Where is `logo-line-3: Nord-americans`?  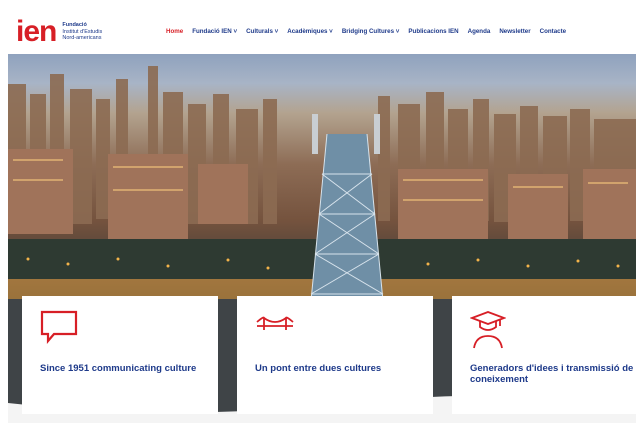 logo-line-3: Nord-americans is located at coordinates (82, 38).